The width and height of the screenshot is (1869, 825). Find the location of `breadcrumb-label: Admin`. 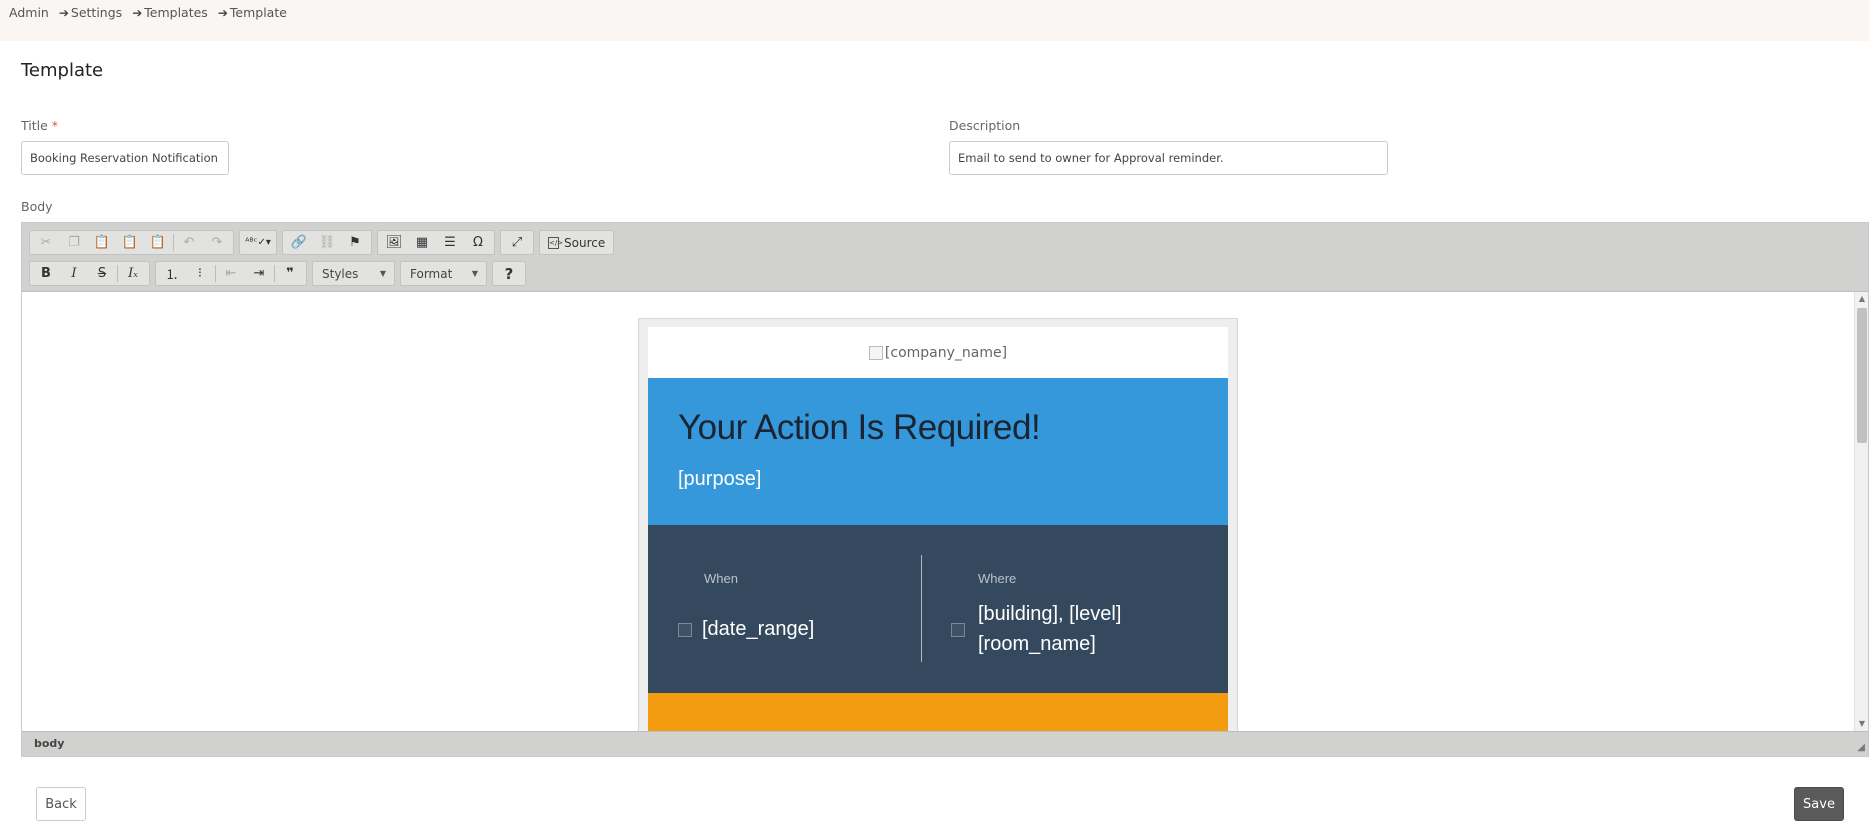

breadcrumb-label: Admin is located at coordinates (29, 12).